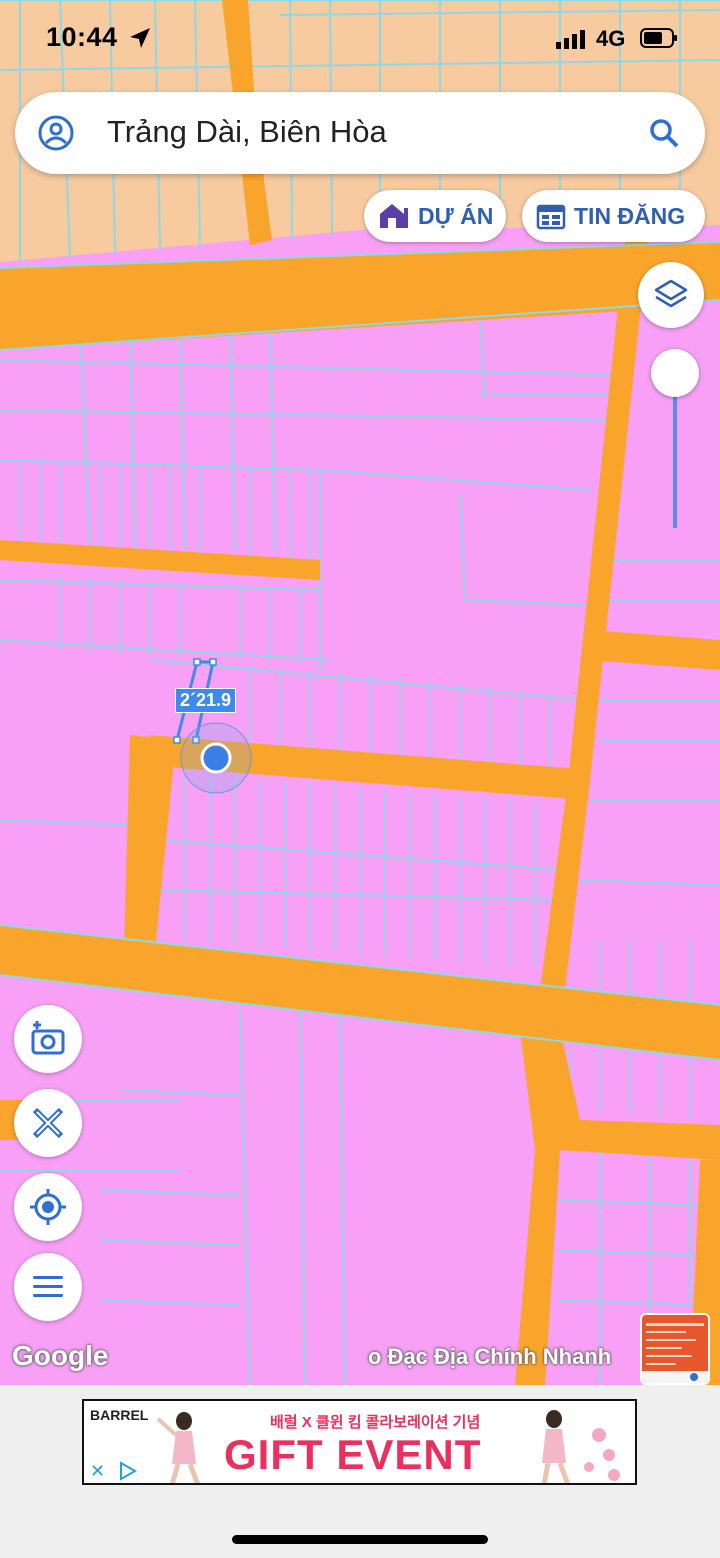 This screenshot has width=720, height=1558. What do you see at coordinates (675, 453) in the screenshot?
I see `zoom-slider-track` at bounding box center [675, 453].